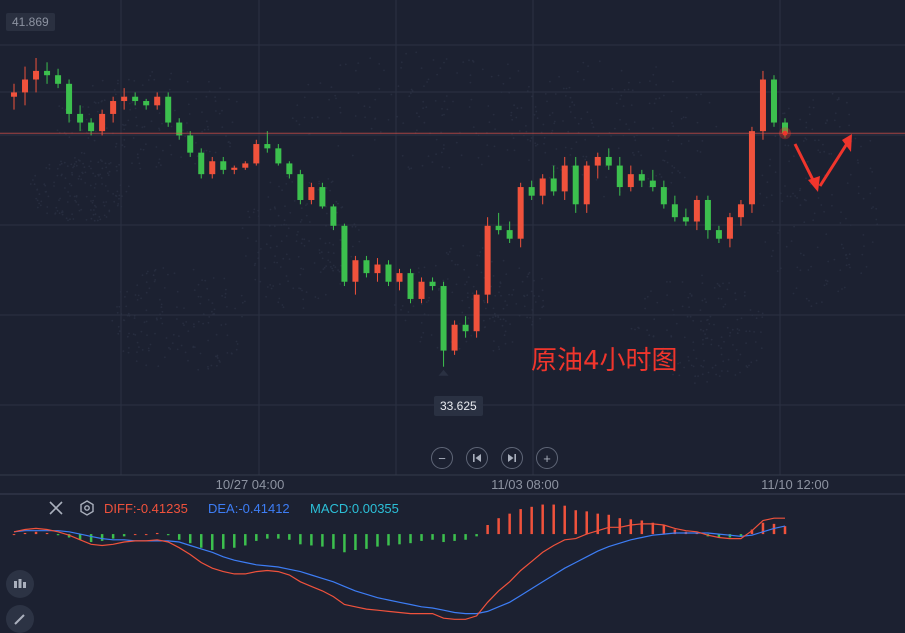 This screenshot has width=905, height=633. I want to click on zoom-out-button: −, so click(442, 458).